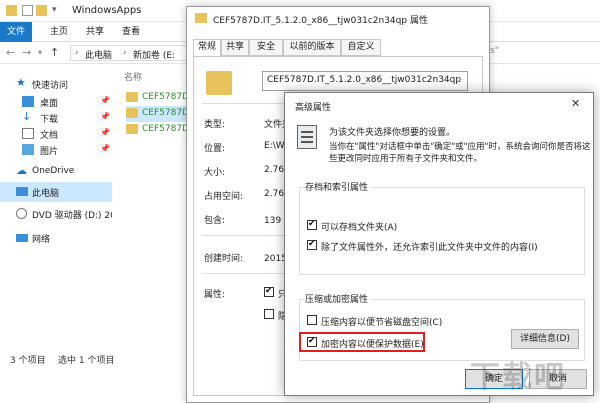  What do you see at coordinates (74, 216) in the screenshot?
I see `sidebar-item-label: DVD 驱动器 (D:) 20` at bounding box center [74, 216].